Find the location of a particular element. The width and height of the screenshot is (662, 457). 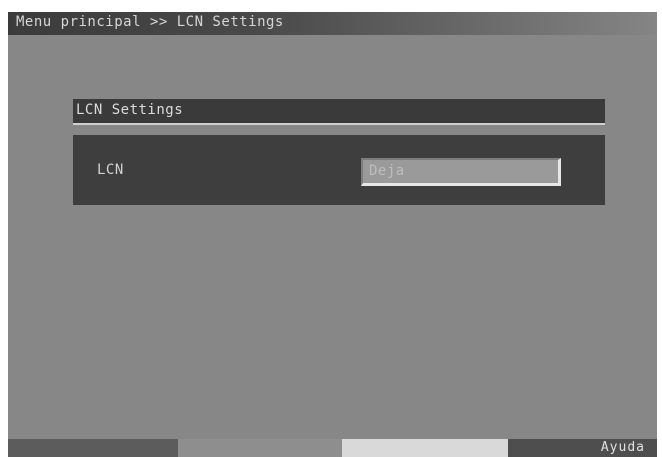

green-function-key is located at coordinates (260, 448).